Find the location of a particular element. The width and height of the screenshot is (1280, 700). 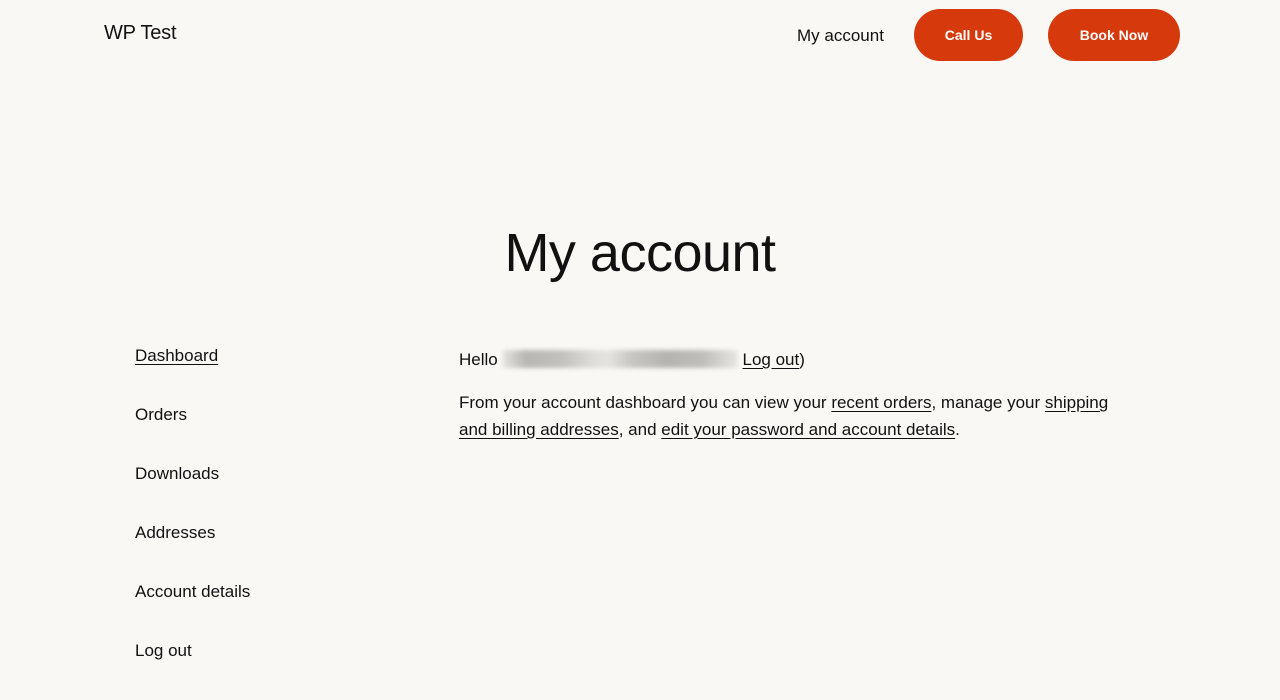

page-title: My account is located at coordinates (640, 253).